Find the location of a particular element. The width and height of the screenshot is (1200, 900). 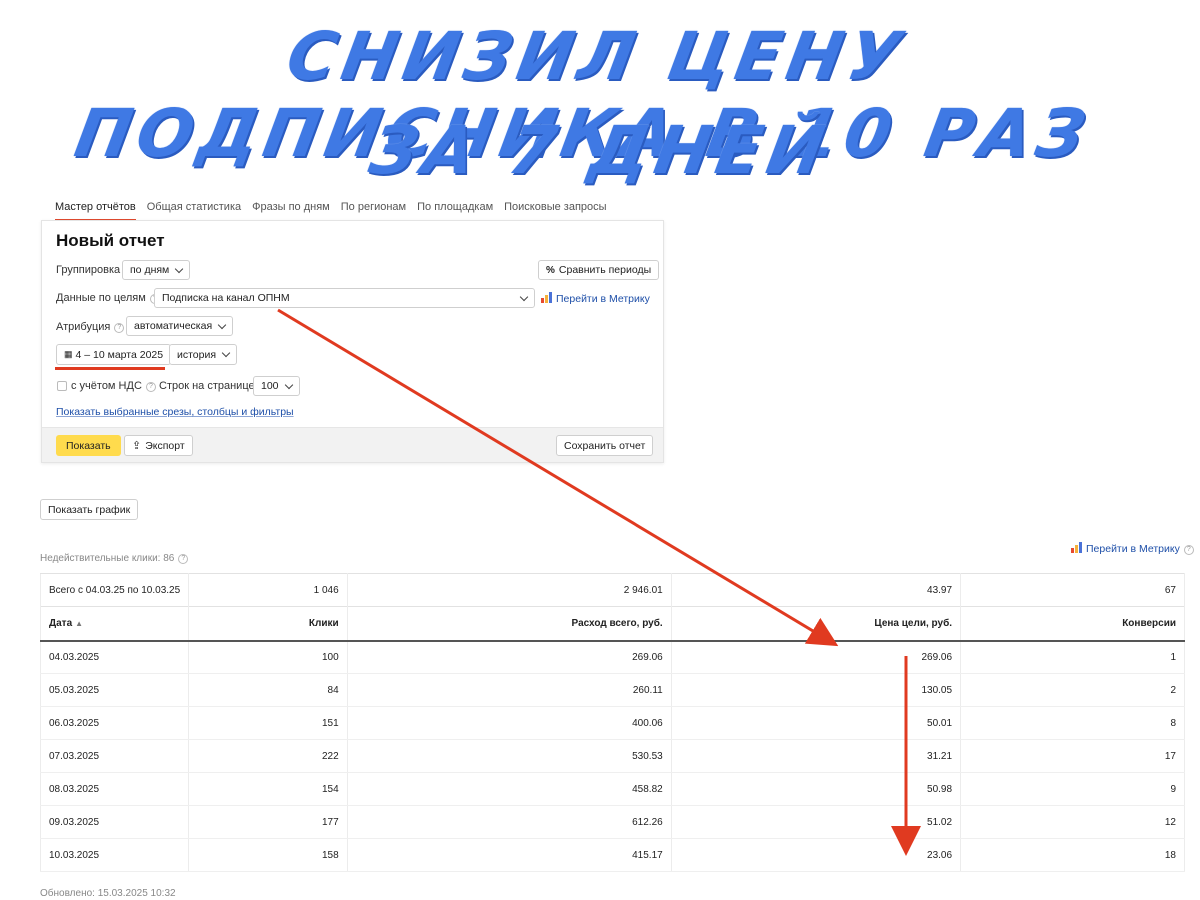

total-spend: 2 946.01 is located at coordinates (509, 590).